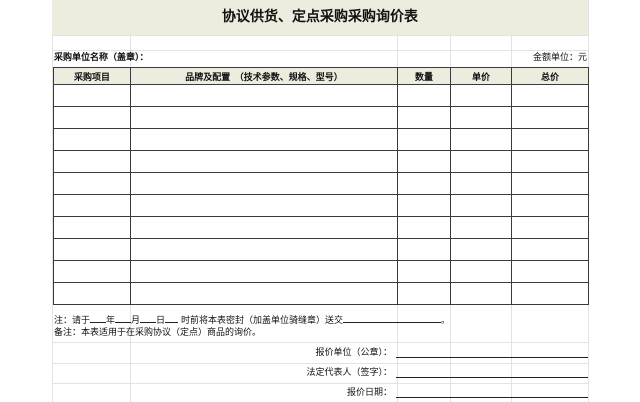  What do you see at coordinates (559, 58) in the screenshot?
I see `currency-unit-note: 金额单位：元` at bounding box center [559, 58].